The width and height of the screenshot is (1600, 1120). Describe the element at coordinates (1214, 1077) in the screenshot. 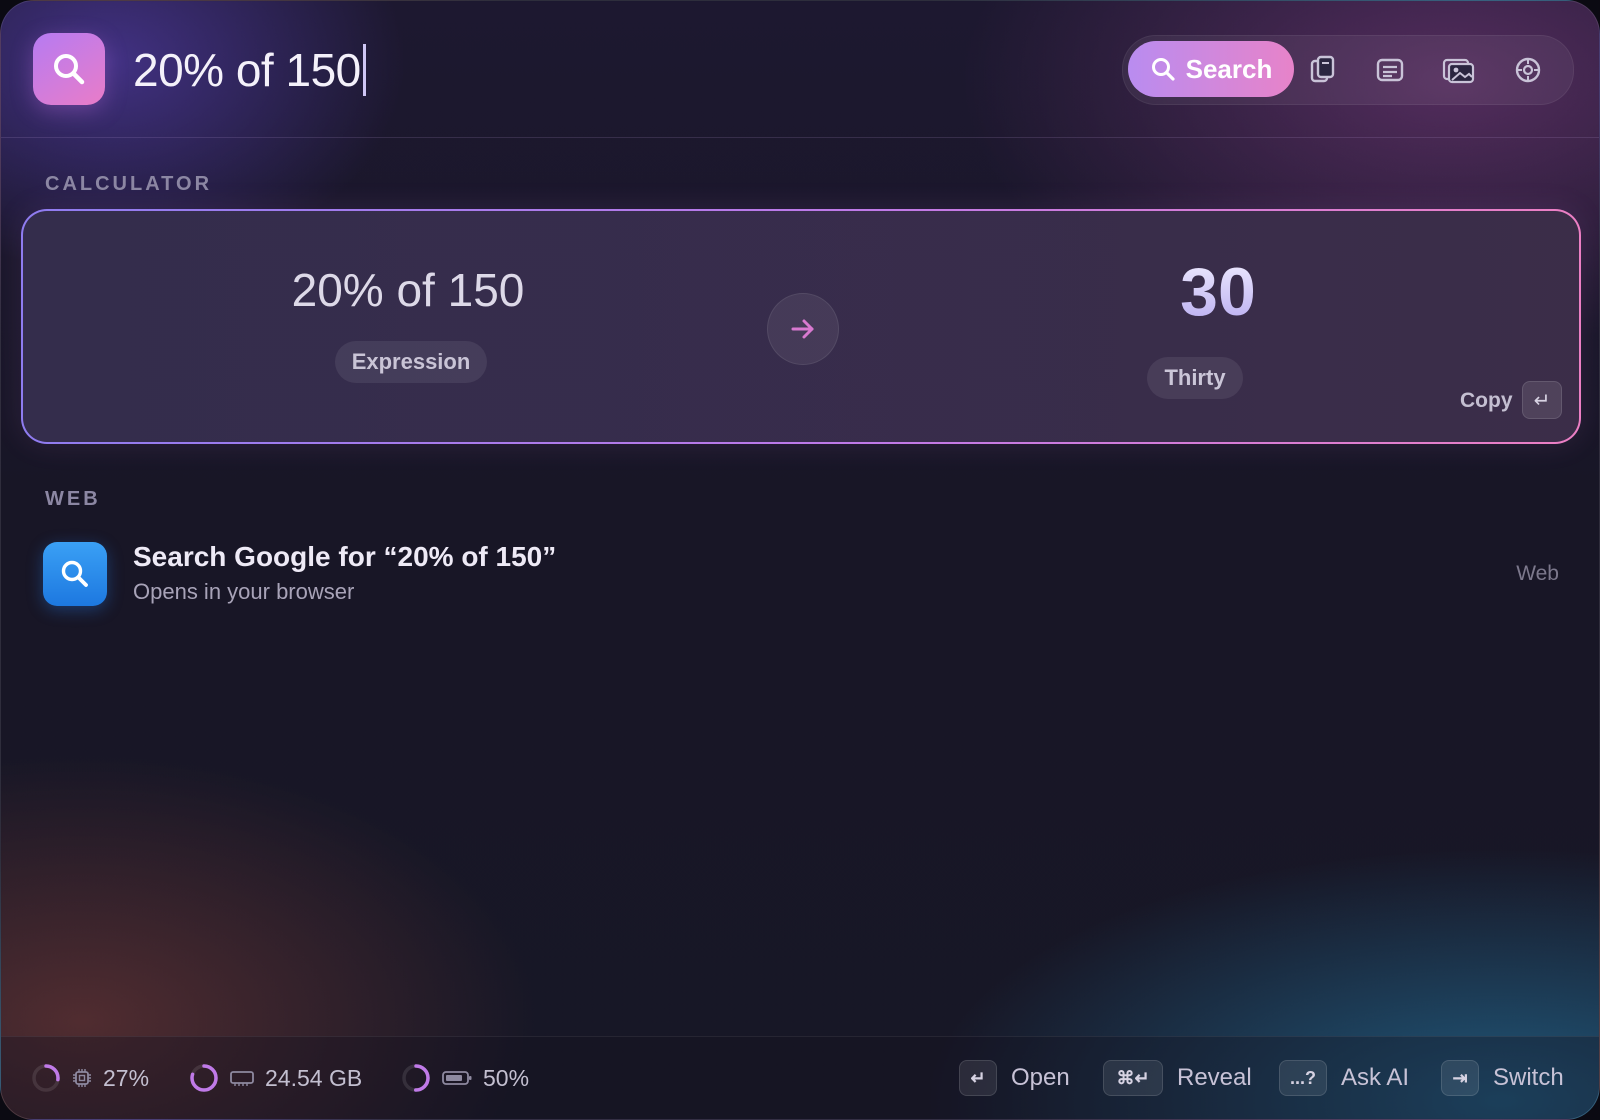

I see `reveal-action-label: Reveal` at that location.